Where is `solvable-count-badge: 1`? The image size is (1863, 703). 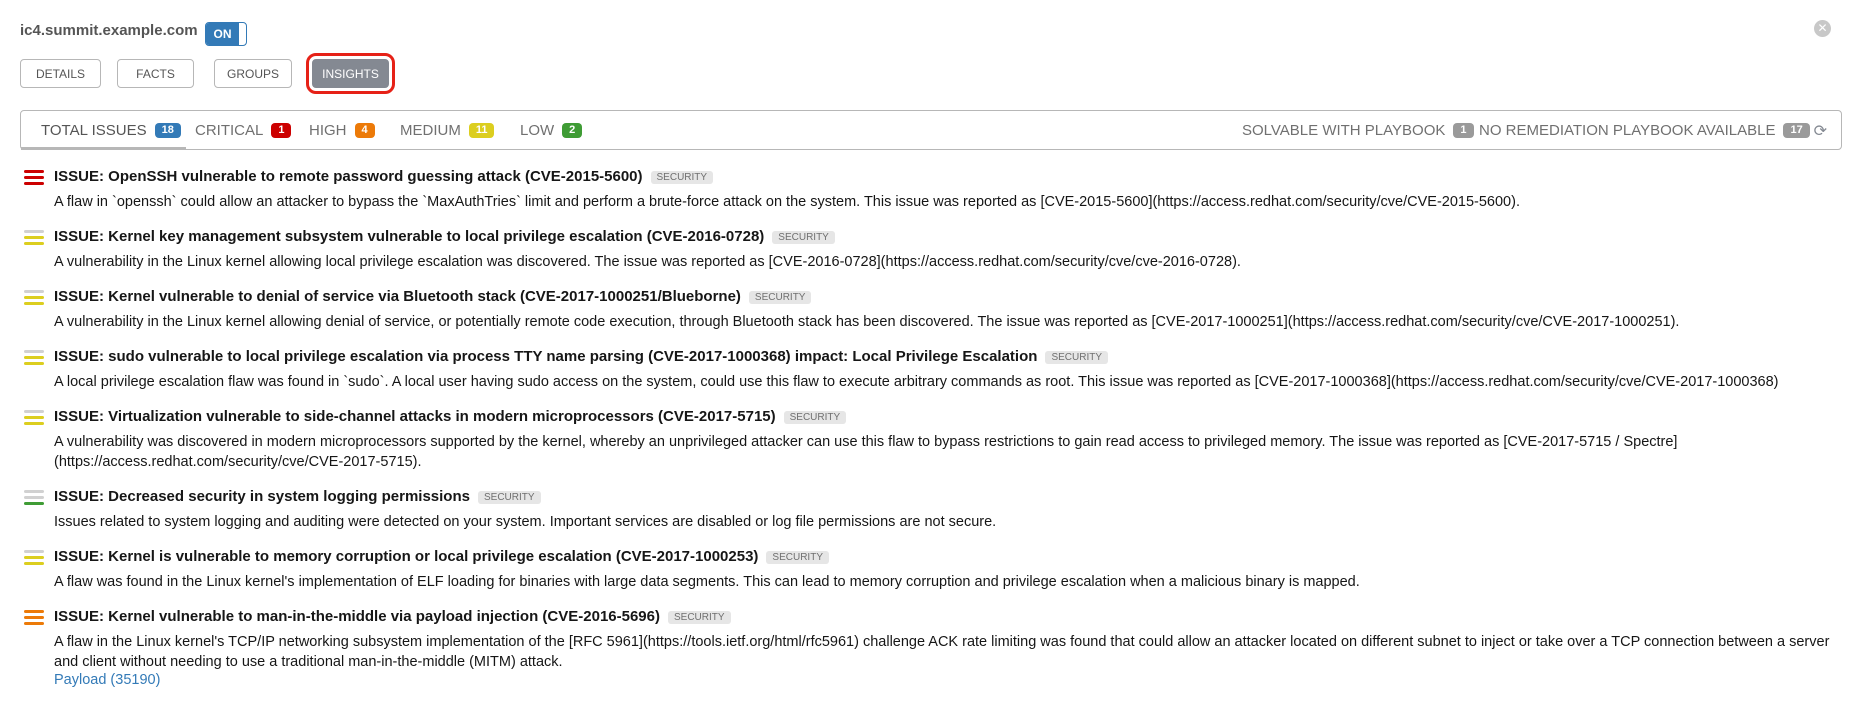
solvable-count-badge: 1 is located at coordinates (1463, 130).